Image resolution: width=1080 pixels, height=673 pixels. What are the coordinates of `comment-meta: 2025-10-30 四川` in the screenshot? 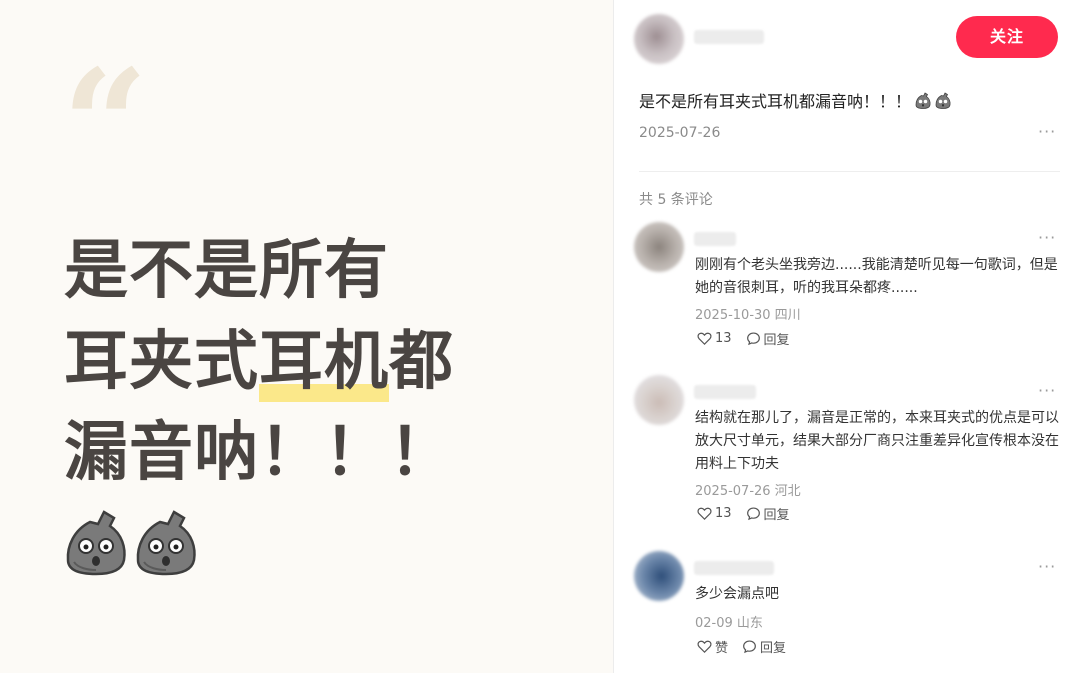 It's located at (748, 315).